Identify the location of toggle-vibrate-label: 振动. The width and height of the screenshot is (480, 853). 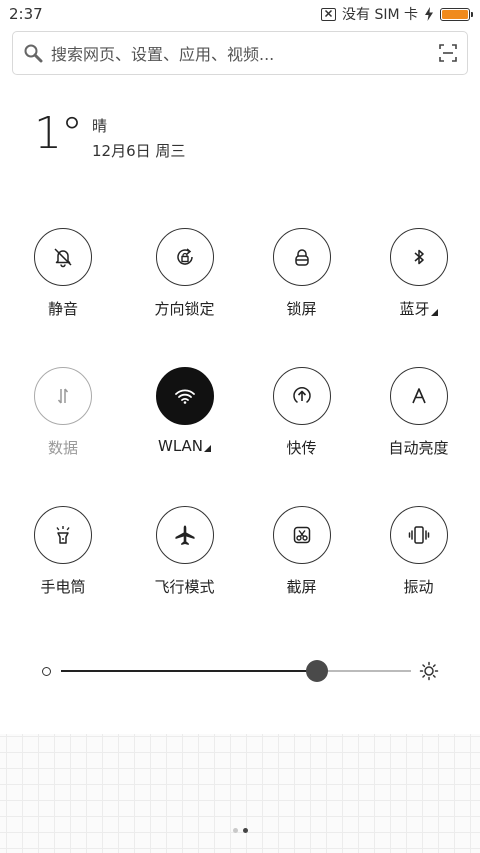
(418, 587).